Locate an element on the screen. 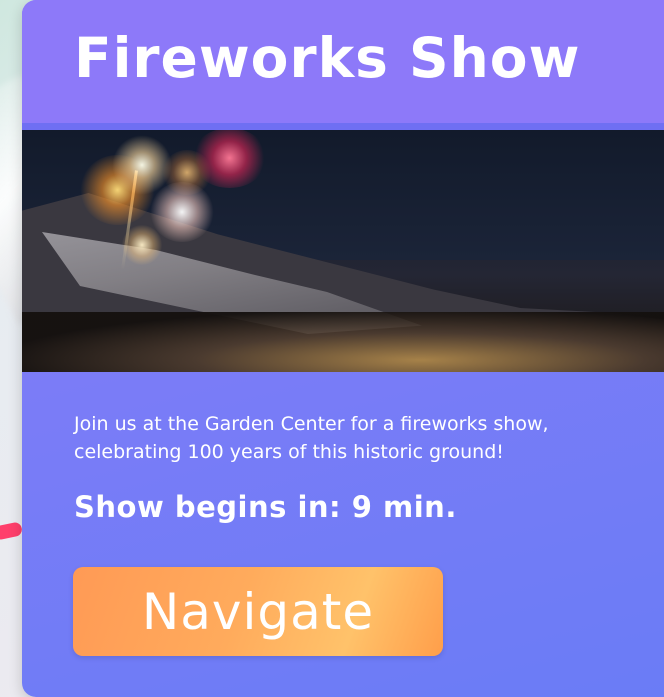  hero-town-lights is located at coordinates (343, 342).